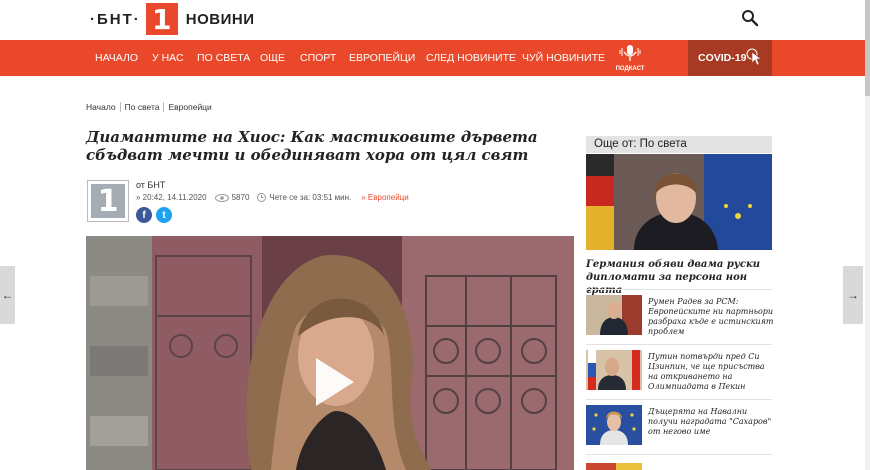  I want to click on facebook-share-icon: f, so click(144, 215).